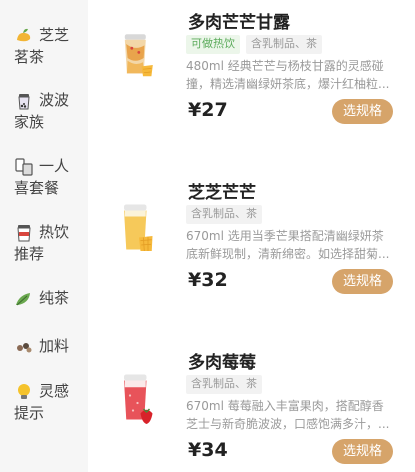 This screenshot has height=472, width=415. I want to click on sidebar-item-combo: 一人喜套餐, so click(44, 177).